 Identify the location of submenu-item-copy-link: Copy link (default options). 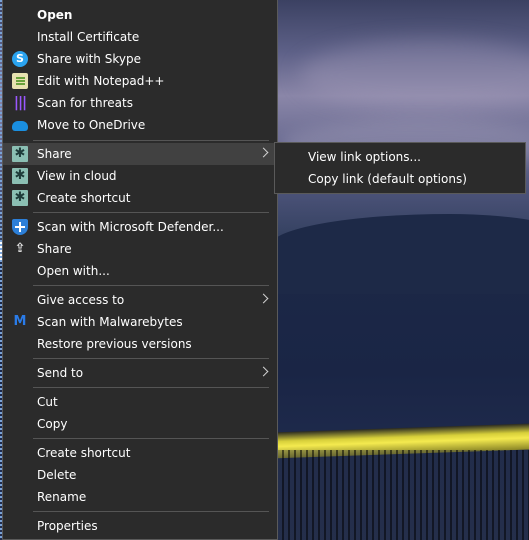
(400, 179).